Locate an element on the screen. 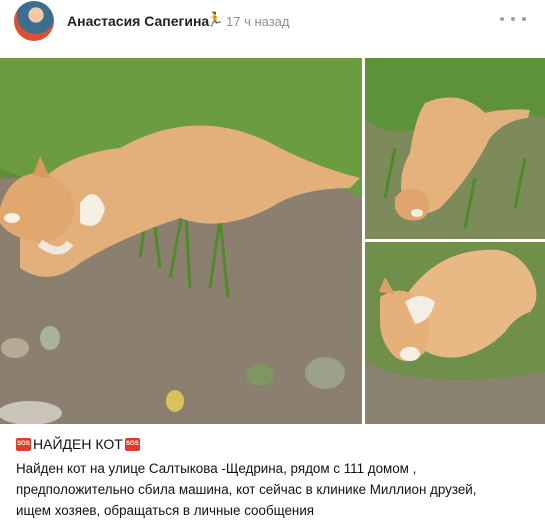 The height and width of the screenshot is (526, 545). post-title-text: НАЙДЕН КОТ is located at coordinates (78, 444).